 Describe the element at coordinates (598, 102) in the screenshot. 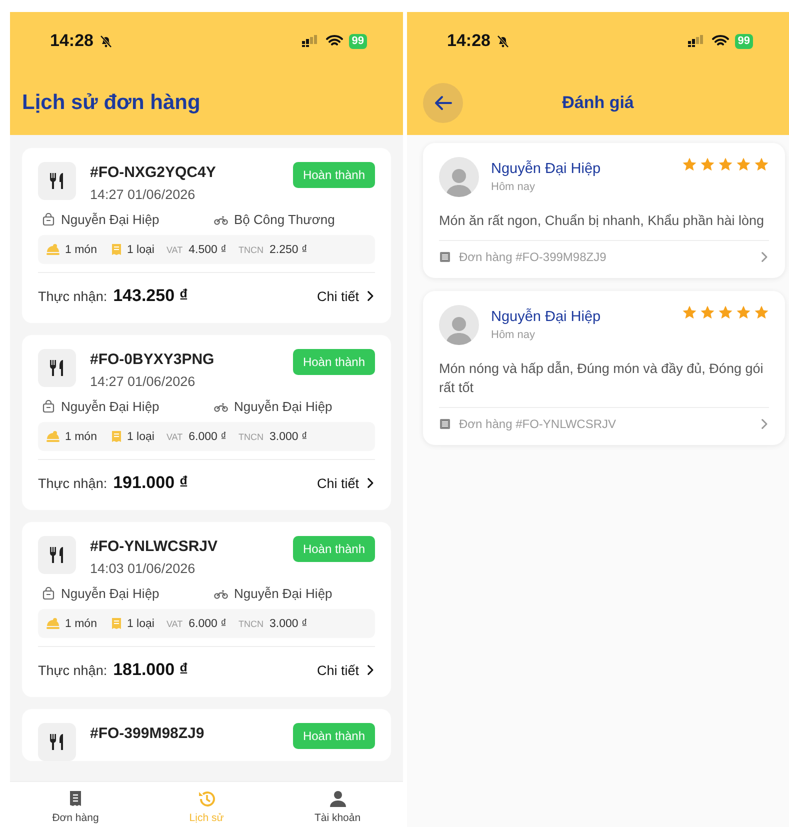

I see `page-title: Đánh giá` at that location.